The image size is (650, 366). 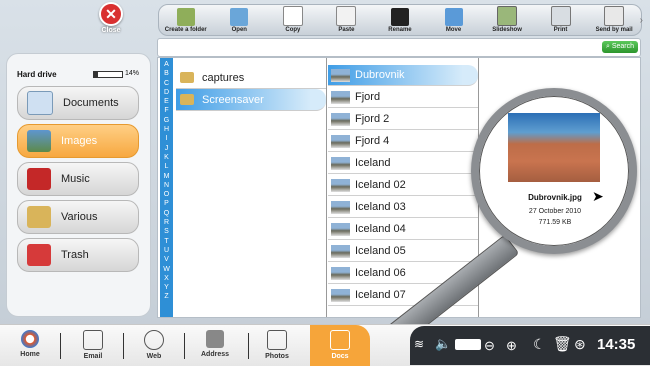 What do you see at coordinates (166, 73) in the screenshot?
I see `alphabet-letter: B` at bounding box center [166, 73].